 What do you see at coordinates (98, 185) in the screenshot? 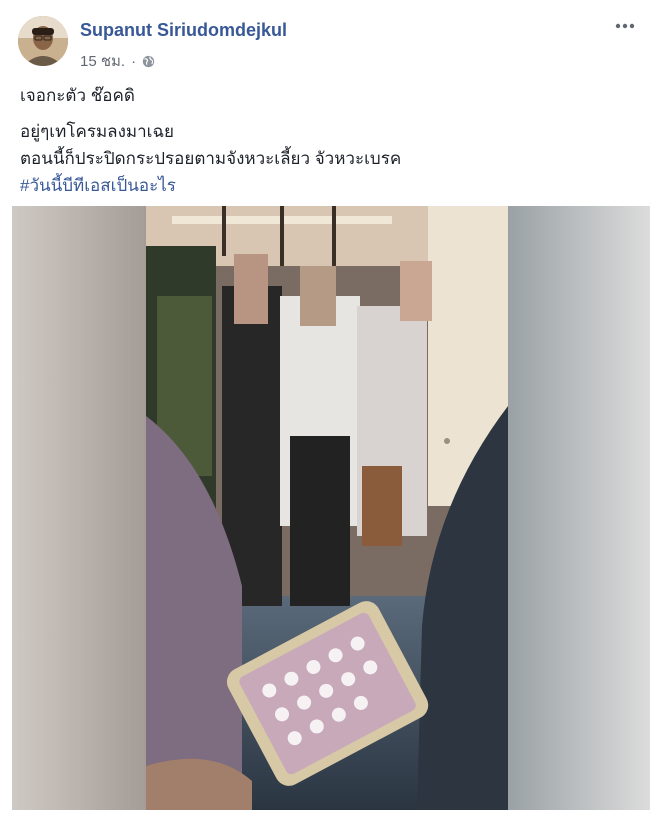
I see `hashtag-link: #วันนี้บีทีเอสเป็นอะไร` at bounding box center [98, 185].